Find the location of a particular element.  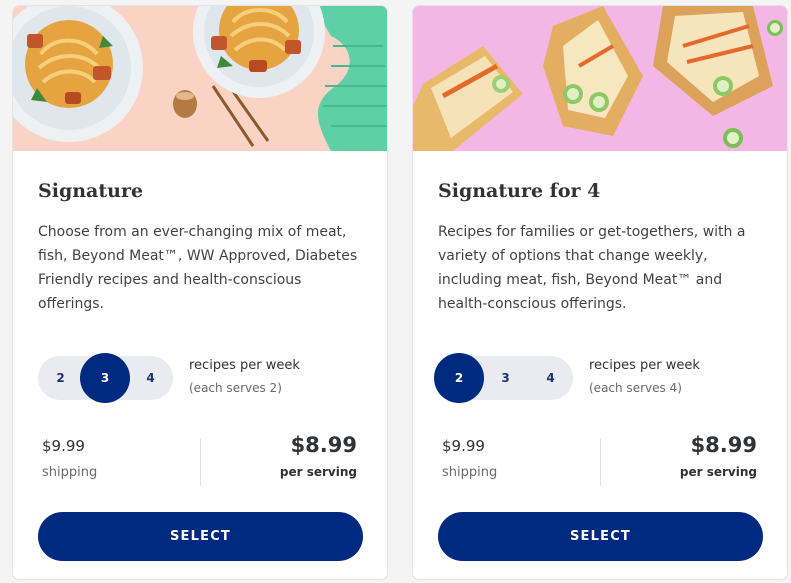

sandwiches-image is located at coordinates (600, 78).